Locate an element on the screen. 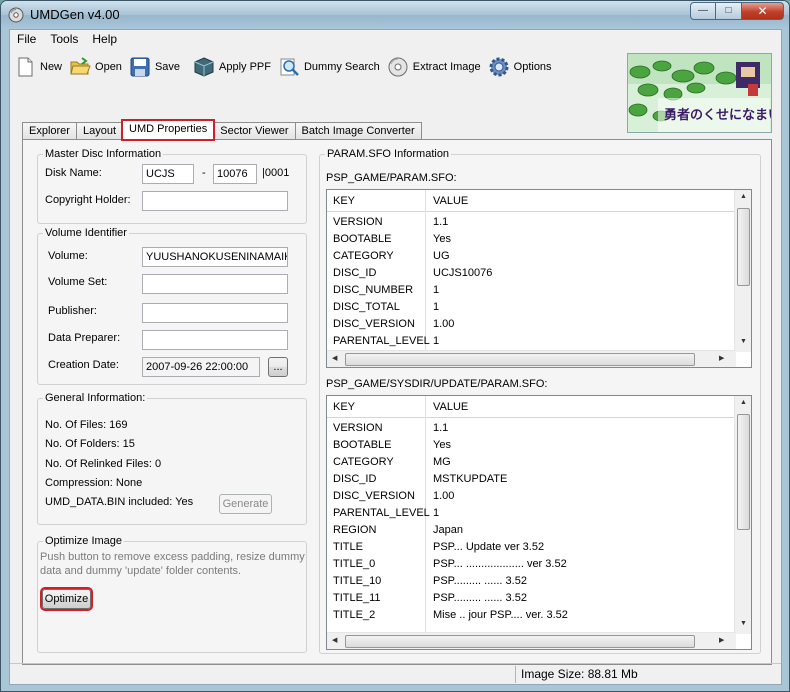  generate-button: Generate is located at coordinates (245, 504).